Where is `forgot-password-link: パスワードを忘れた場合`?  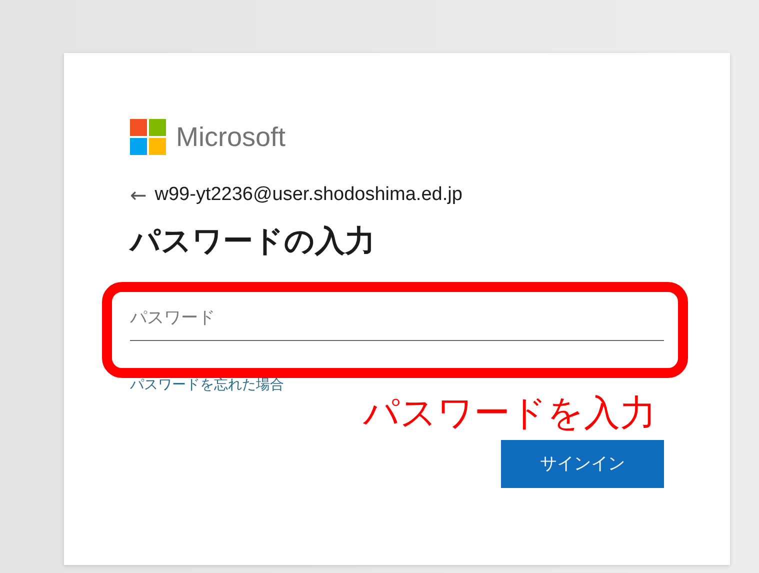 forgot-password-link: パスワードを忘れた場合 is located at coordinates (207, 385).